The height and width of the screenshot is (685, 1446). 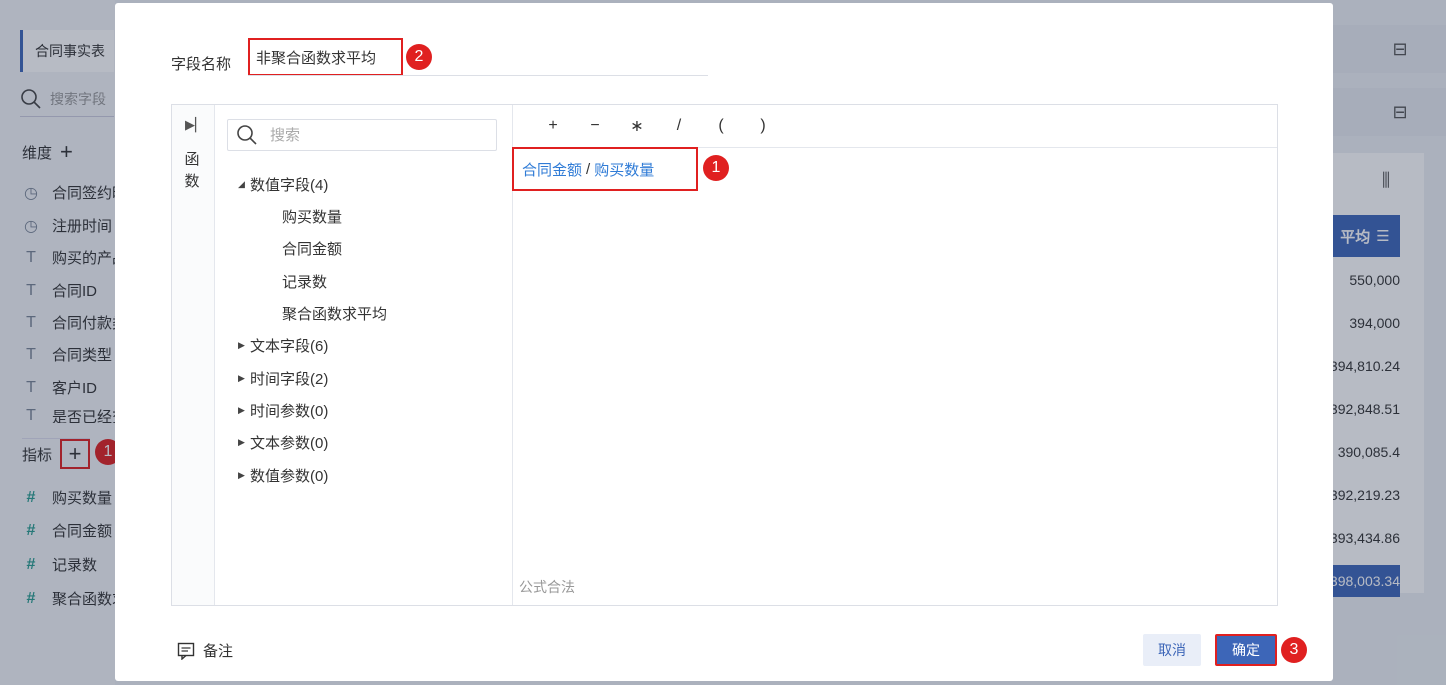 I want to click on operator-minus-button: −, so click(x=595, y=126).